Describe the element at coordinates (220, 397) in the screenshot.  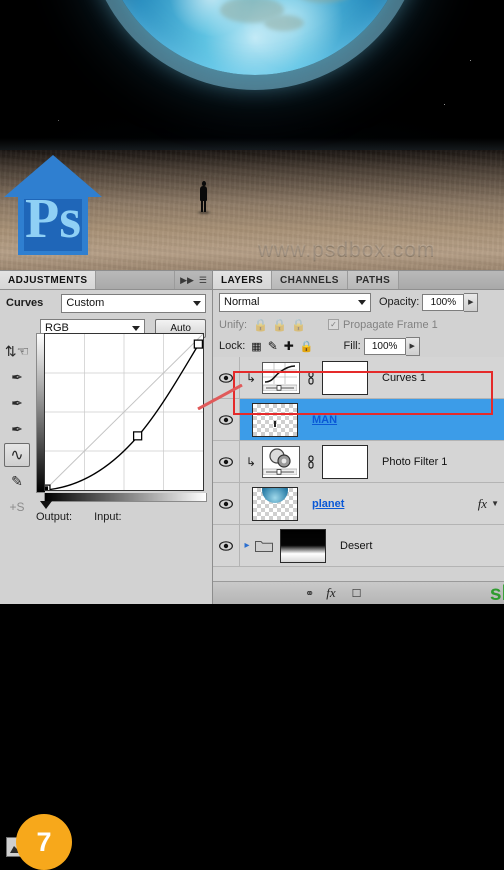
I see `annotation-leader-line` at that location.